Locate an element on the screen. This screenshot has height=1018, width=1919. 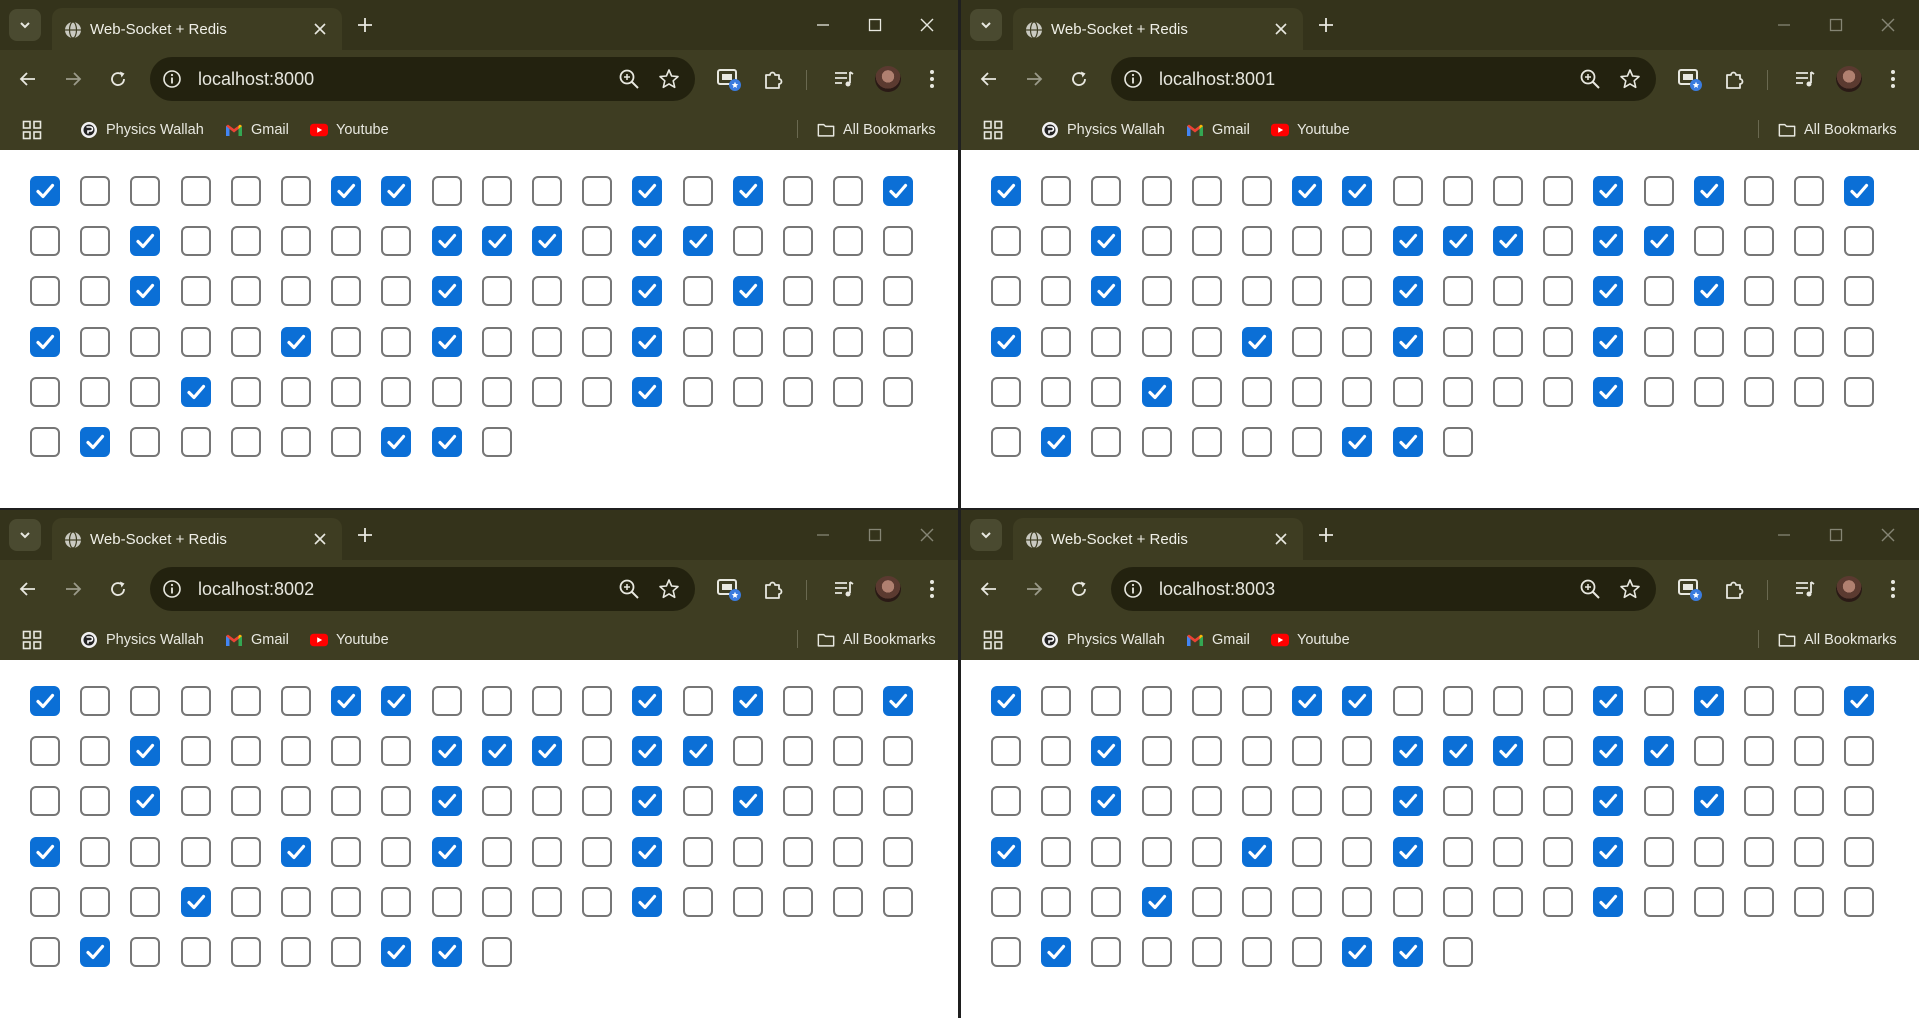
bookmark-star-icon is located at coordinates (1630, 79).